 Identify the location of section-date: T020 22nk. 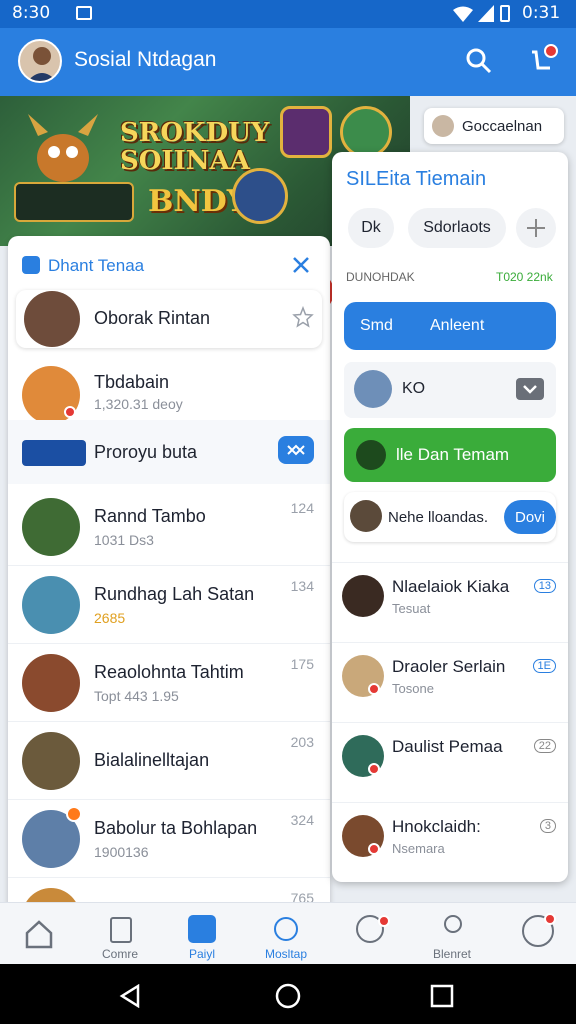
(524, 277).